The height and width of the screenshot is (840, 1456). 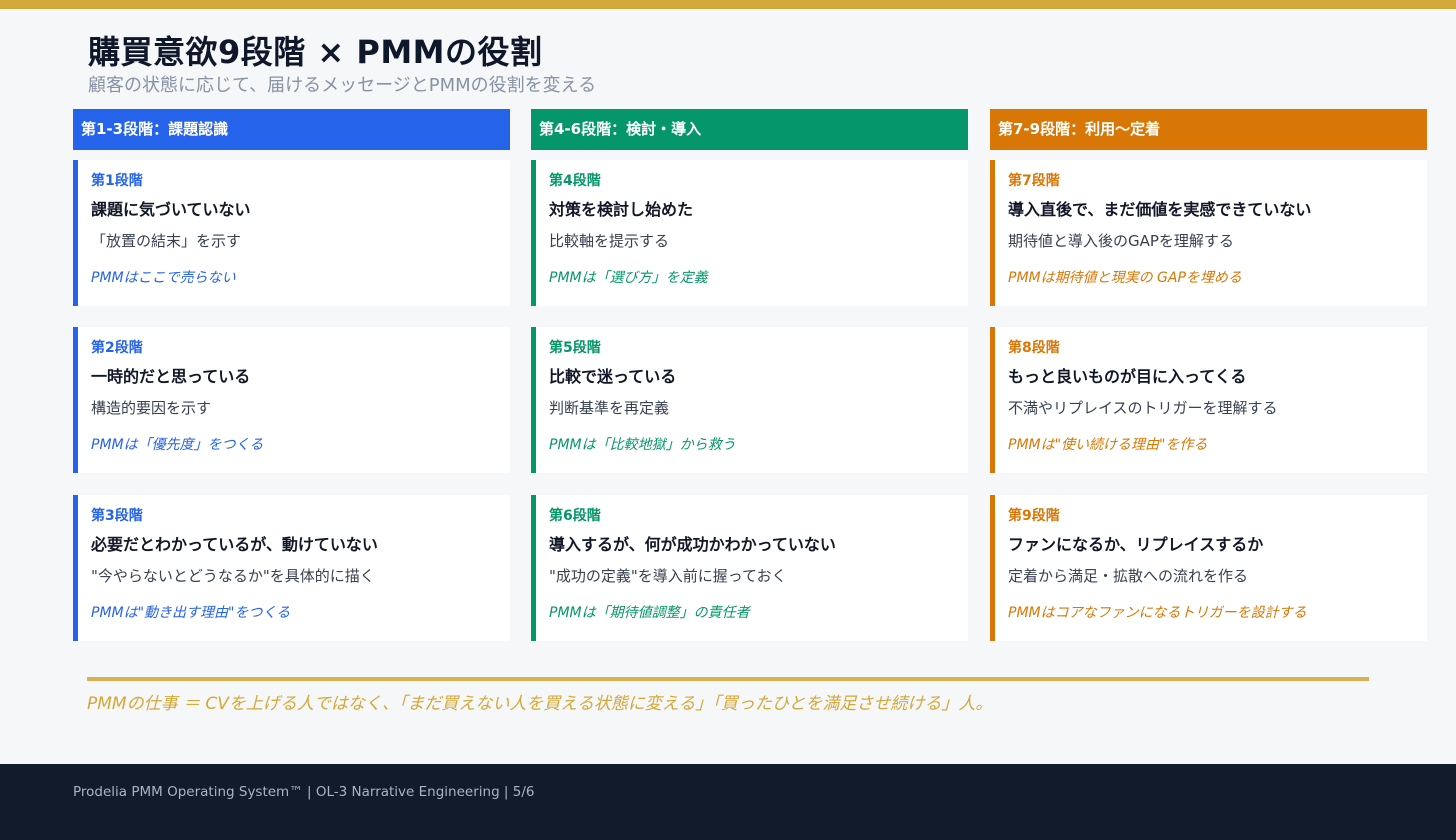 What do you see at coordinates (628, 278) in the screenshot?
I see `pmm-role: PMMは「選び方」を定義` at bounding box center [628, 278].